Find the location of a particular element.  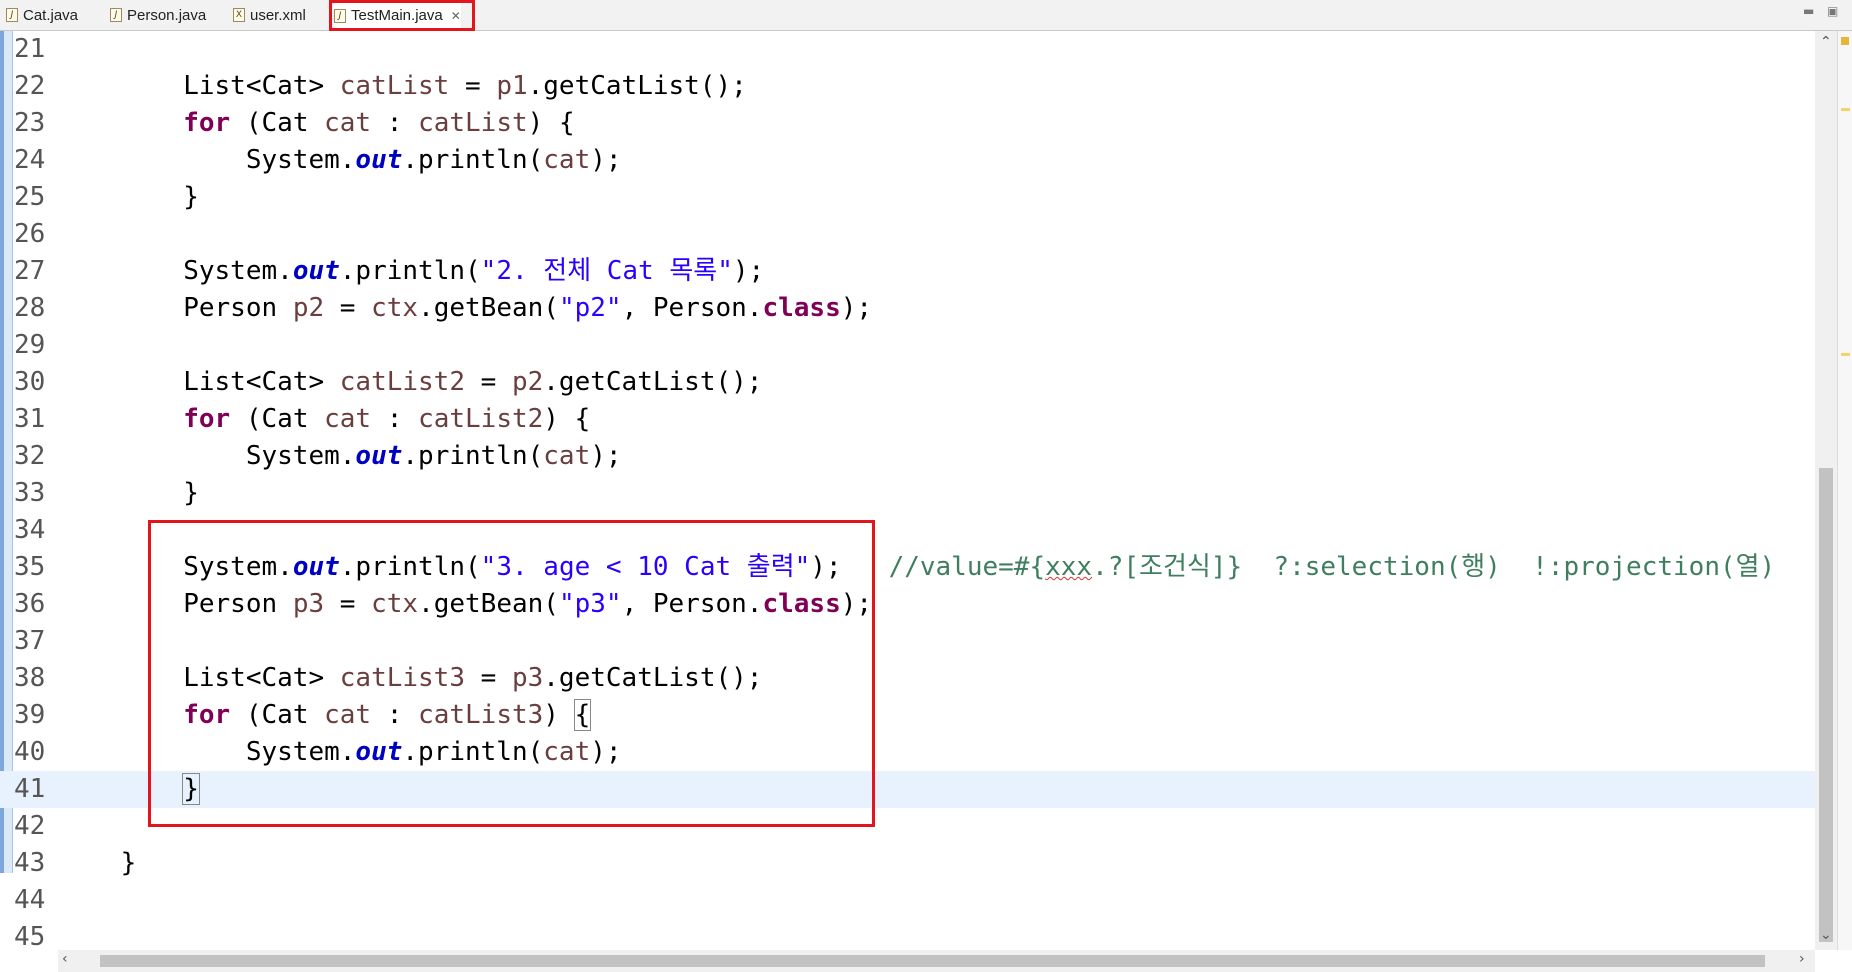

tab-person-java: J Person.java is located at coordinates (158, 15).